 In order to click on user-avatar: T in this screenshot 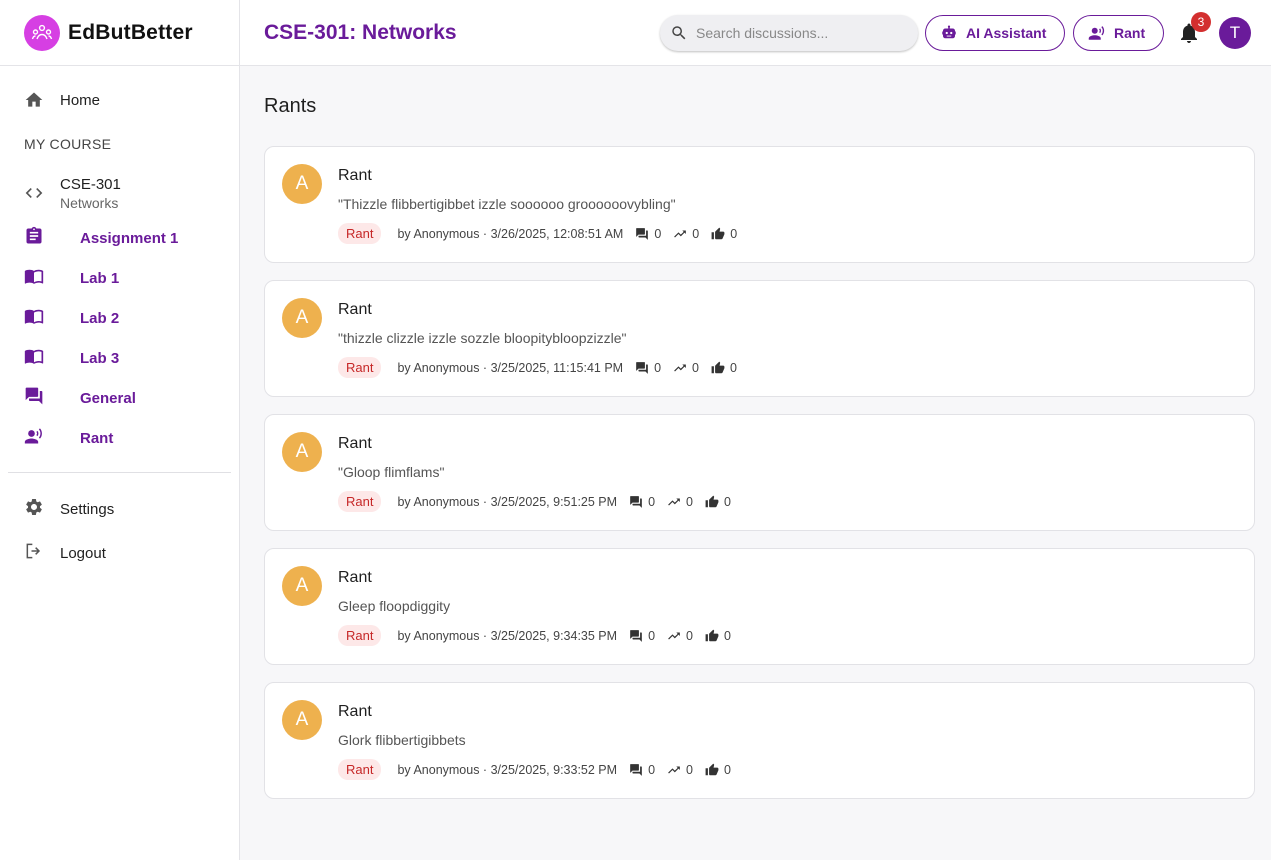, I will do `click(1235, 33)`.